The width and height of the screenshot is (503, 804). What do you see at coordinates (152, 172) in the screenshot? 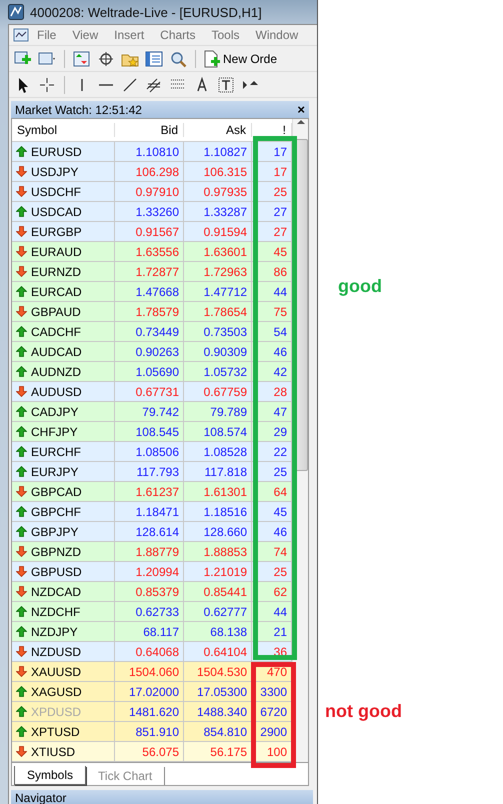
I see `quote-row: USDJPY 106.298 106.315 17` at bounding box center [152, 172].